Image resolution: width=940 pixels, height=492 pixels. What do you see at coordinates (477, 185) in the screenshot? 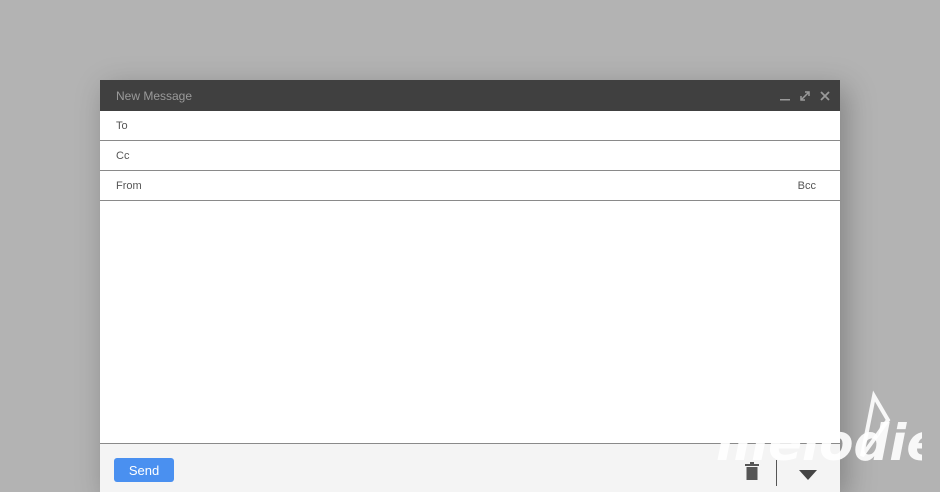
I see `from-field` at bounding box center [477, 185].